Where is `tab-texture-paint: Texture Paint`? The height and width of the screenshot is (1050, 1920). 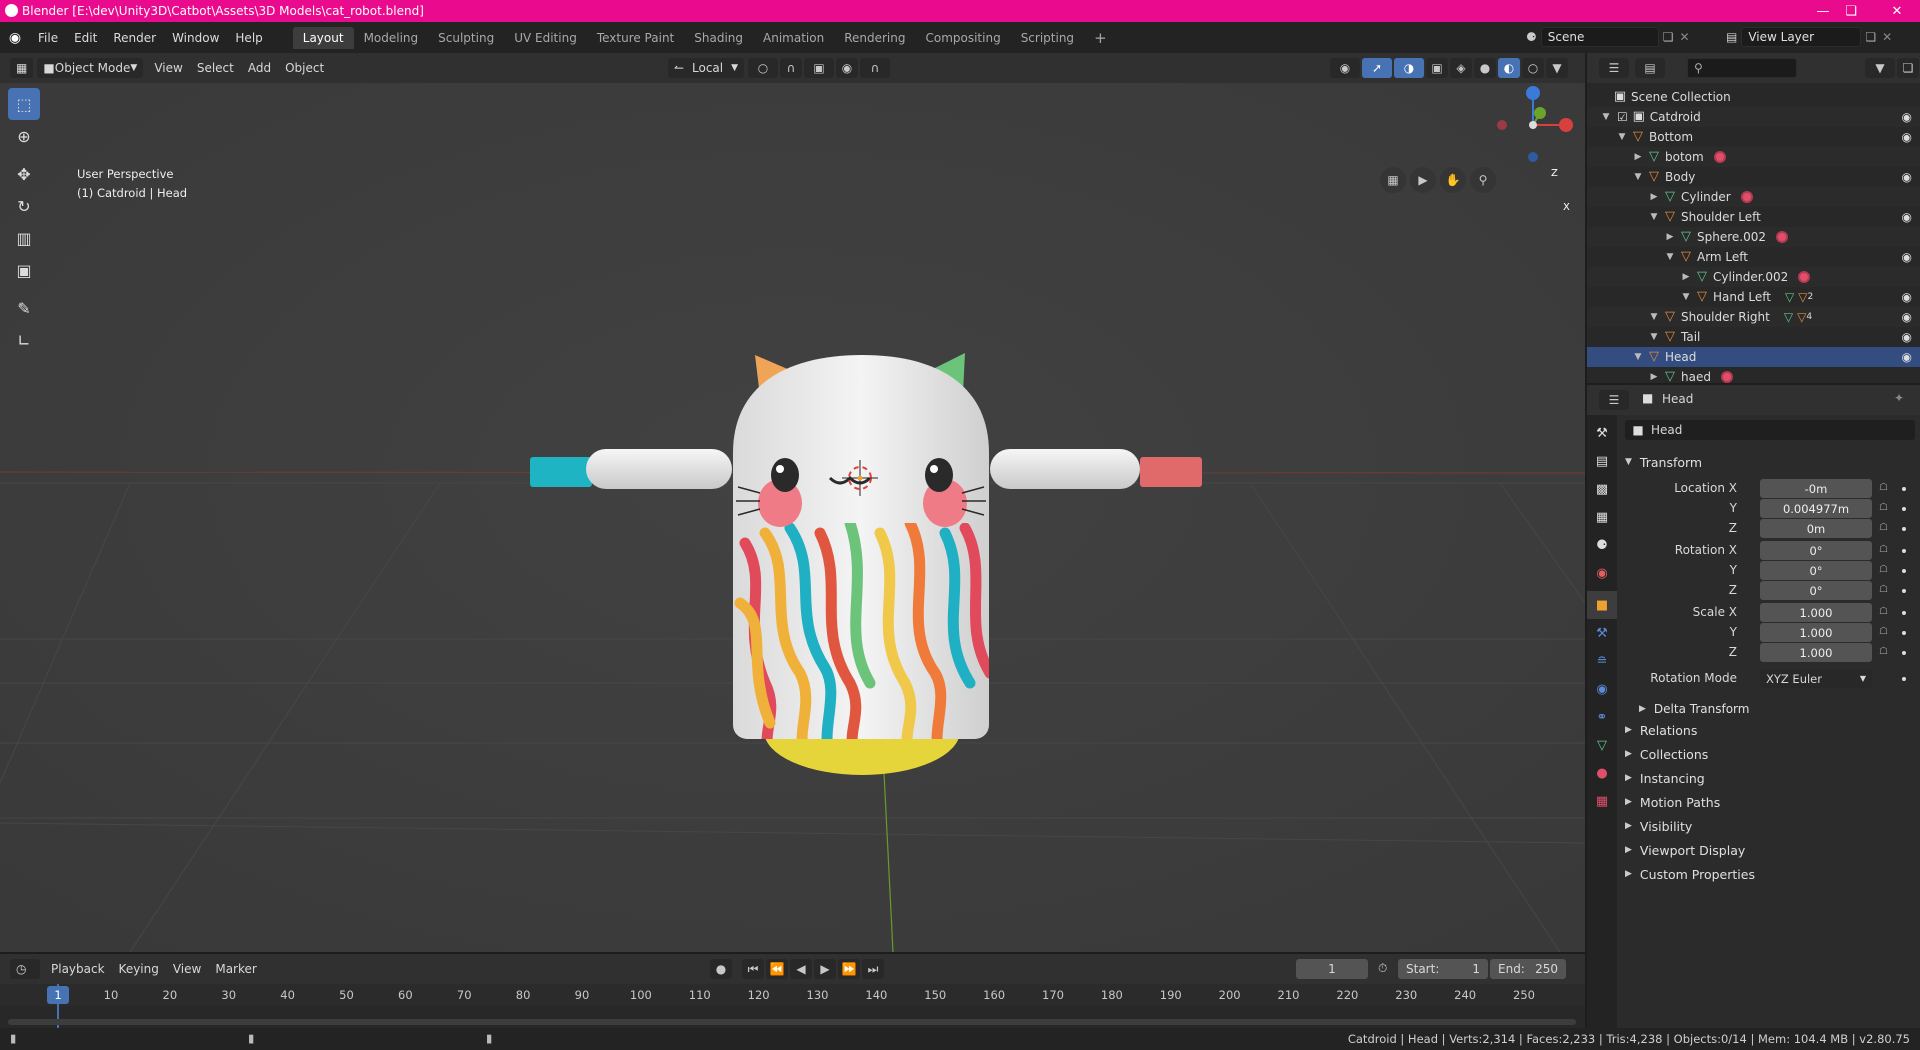 tab-texture-paint: Texture Paint is located at coordinates (635, 38).